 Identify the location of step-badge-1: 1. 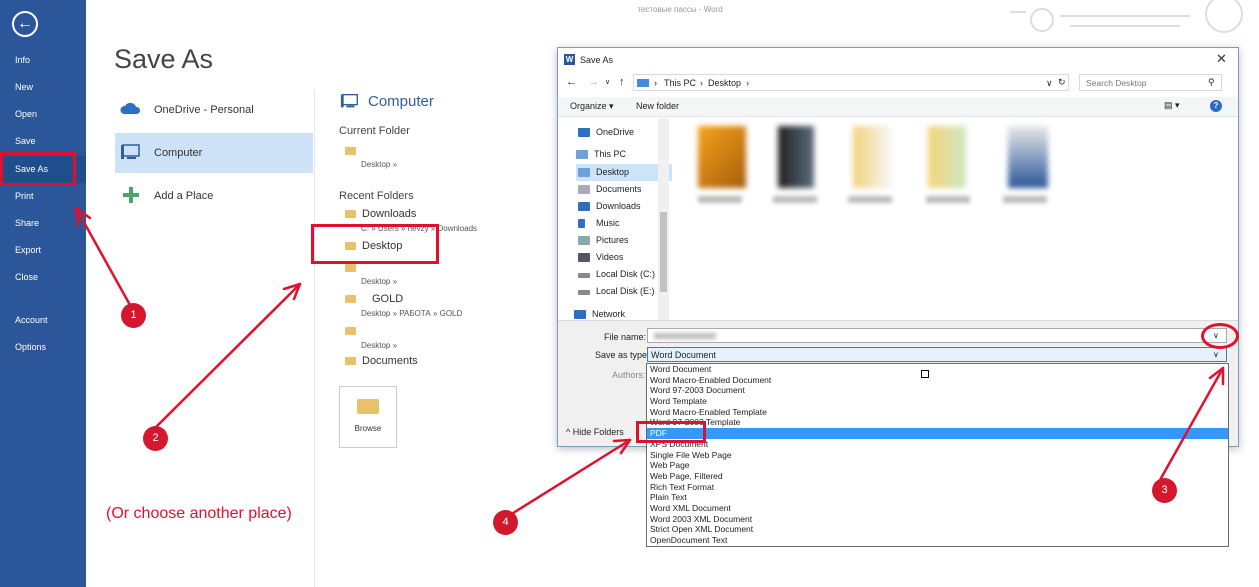
(133, 315).